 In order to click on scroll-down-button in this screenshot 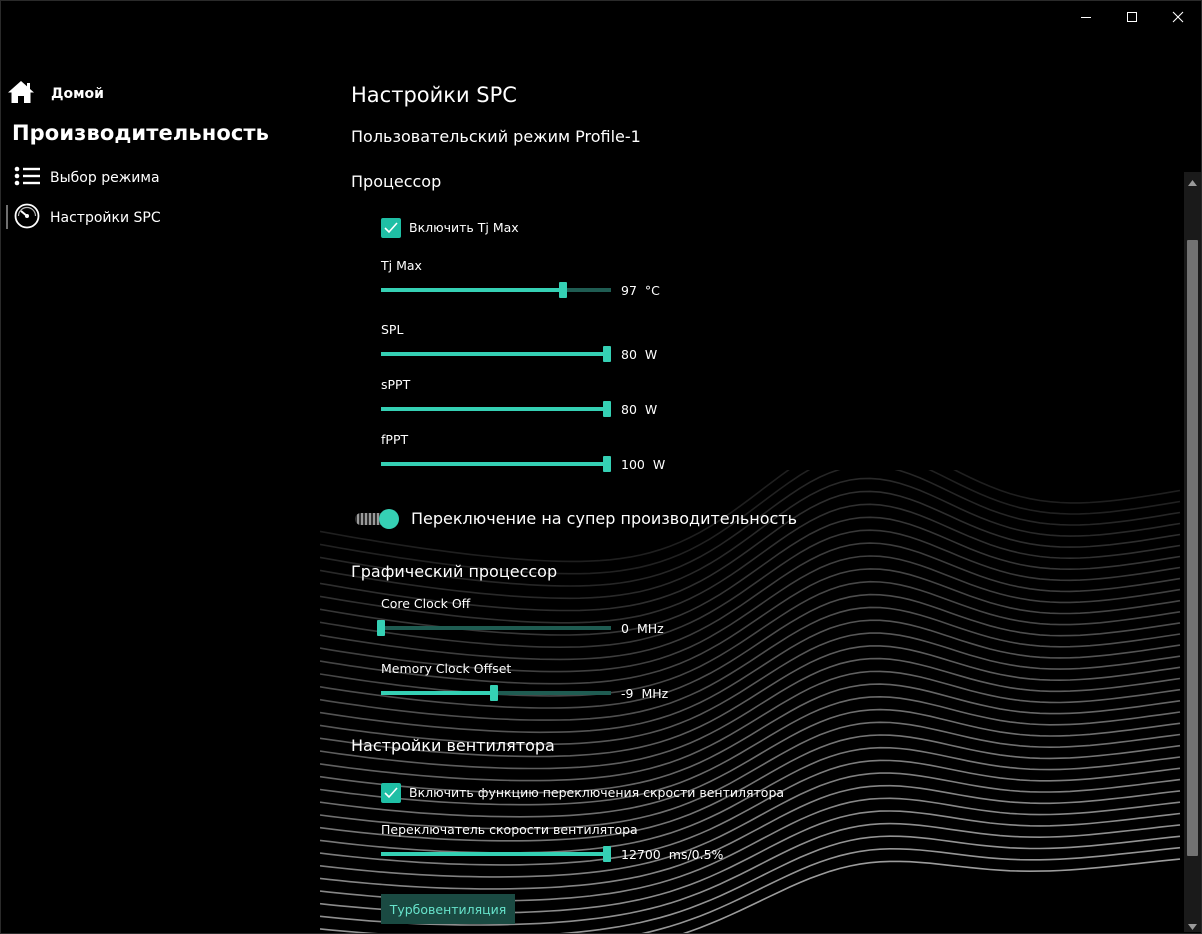, I will do `click(1192, 924)`.